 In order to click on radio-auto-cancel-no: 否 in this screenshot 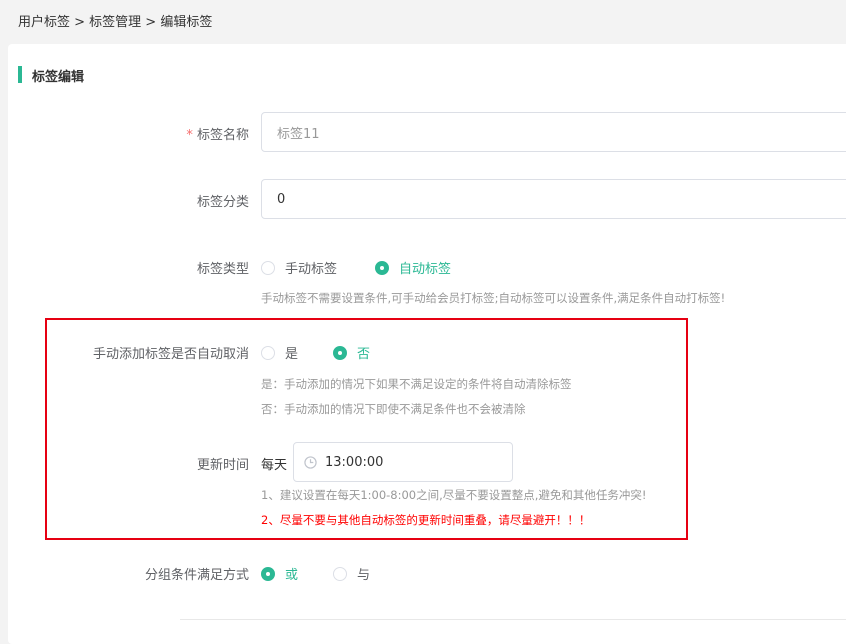, I will do `click(351, 352)`.